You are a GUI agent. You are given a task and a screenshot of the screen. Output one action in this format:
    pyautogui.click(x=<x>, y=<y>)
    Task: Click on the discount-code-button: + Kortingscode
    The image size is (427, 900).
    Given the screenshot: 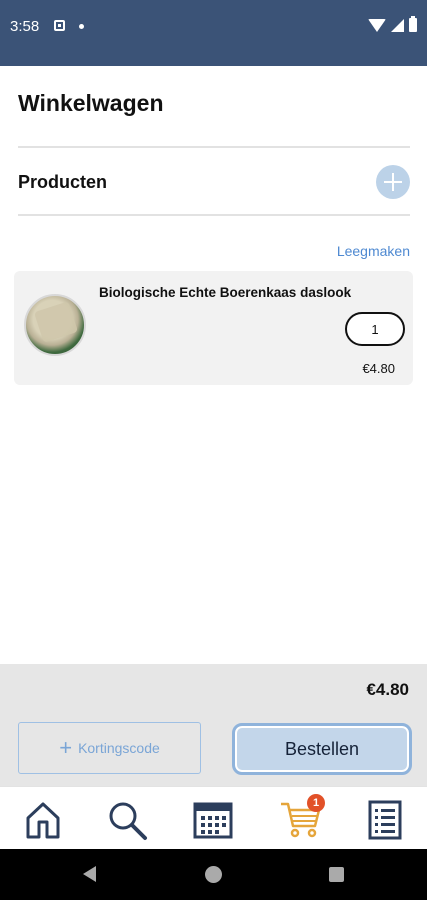 What is the action you would take?
    pyautogui.click(x=109, y=748)
    